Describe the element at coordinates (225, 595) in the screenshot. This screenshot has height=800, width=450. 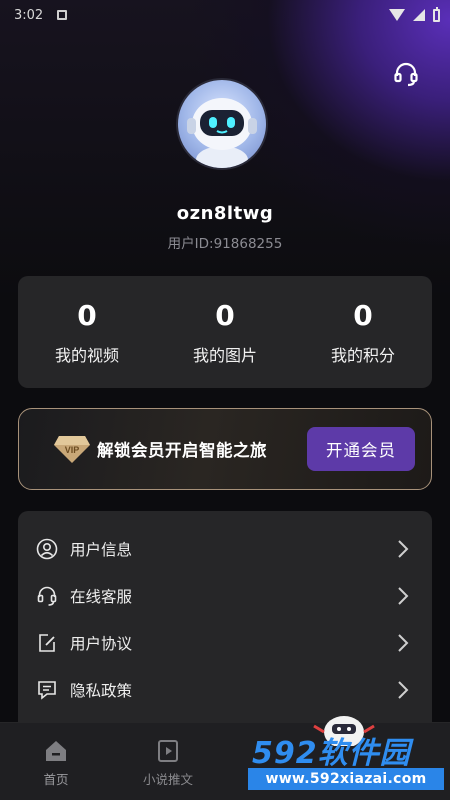
I see `menu-item-online-service: 在线客服` at that location.